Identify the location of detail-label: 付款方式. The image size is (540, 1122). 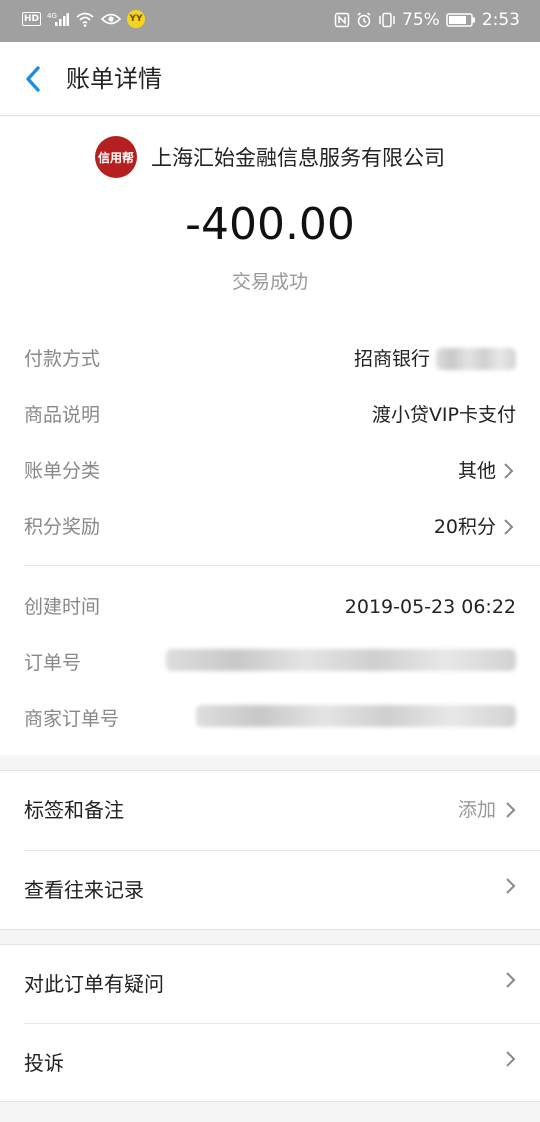
(62, 359).